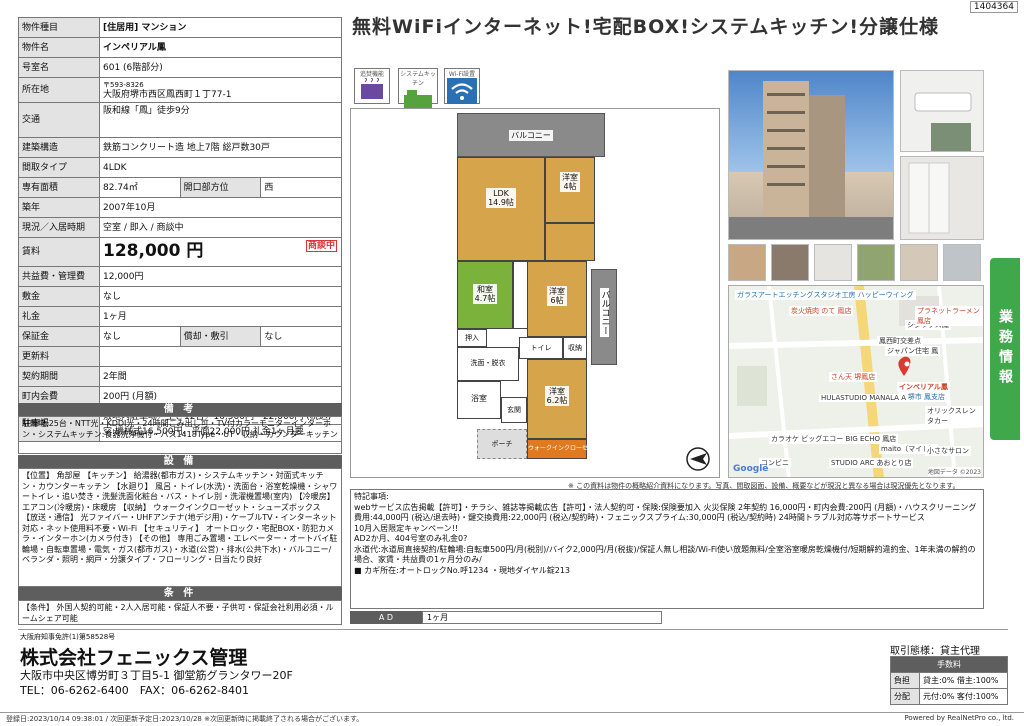 The width and height of the screenshot is (1024, 726). What do you see at coordinates (418, 88) in the screenshot?
I see `badge-kitchen: システムキッチン` at bounding box center [418, 88].